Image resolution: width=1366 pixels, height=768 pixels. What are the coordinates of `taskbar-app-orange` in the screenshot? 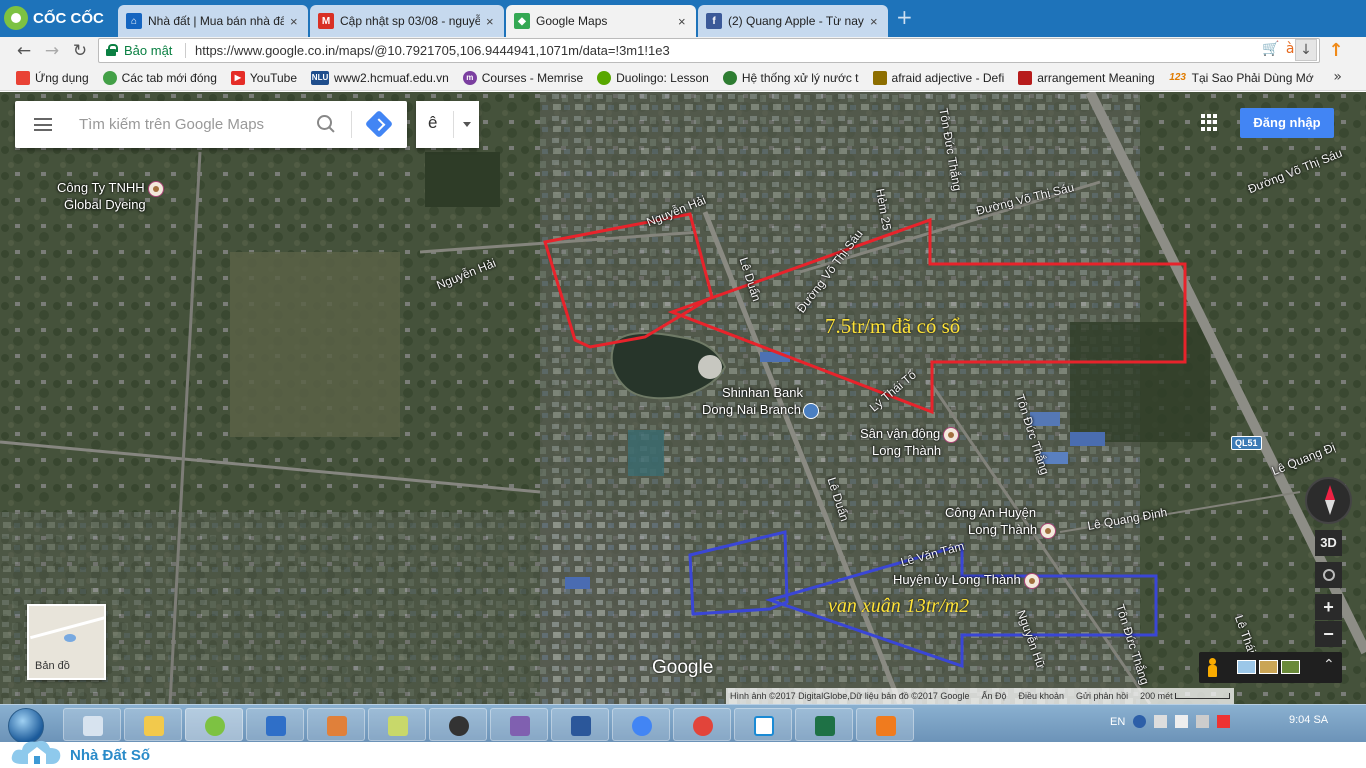 It's located at (885, 724).